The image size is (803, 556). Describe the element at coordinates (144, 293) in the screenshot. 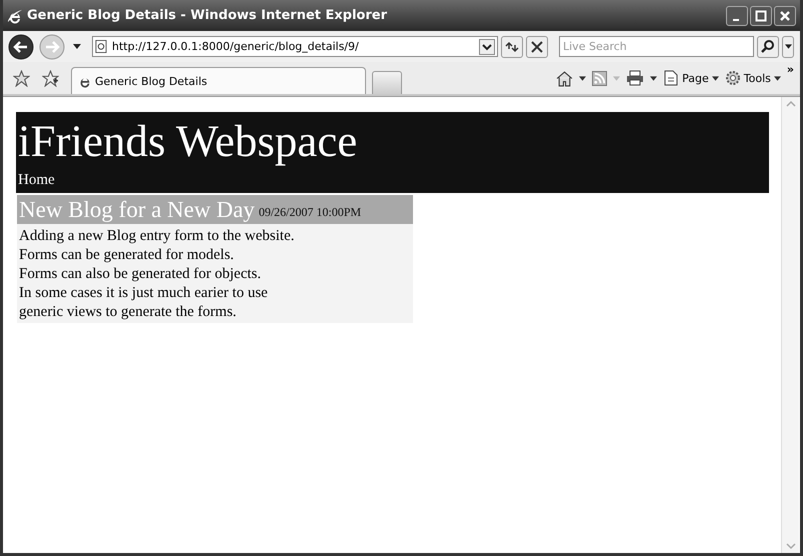

I see `blog-text-line: In some cases it is just much earier to use` at that location.